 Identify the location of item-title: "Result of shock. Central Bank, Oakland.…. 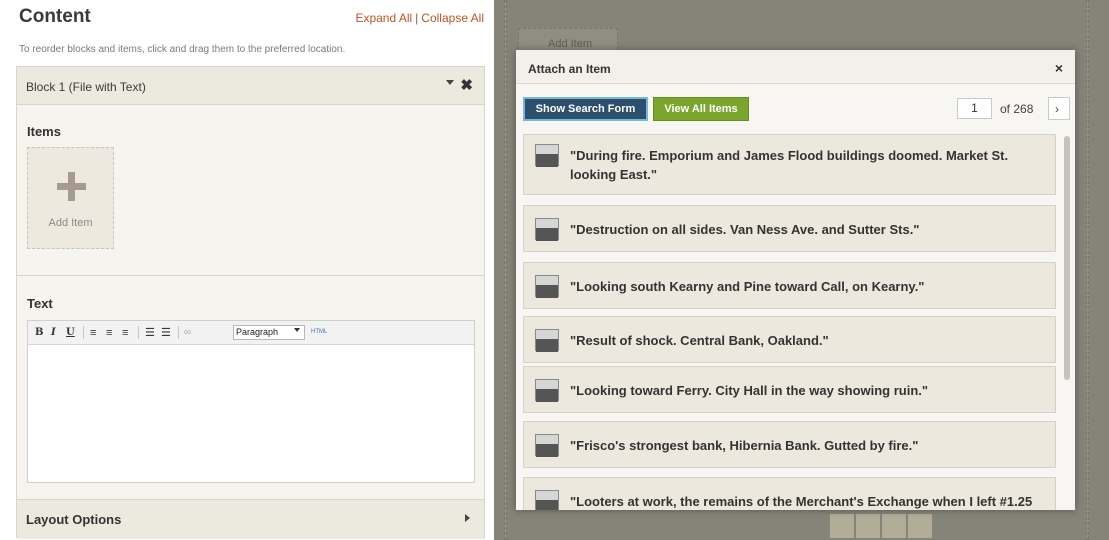
(699, 340).